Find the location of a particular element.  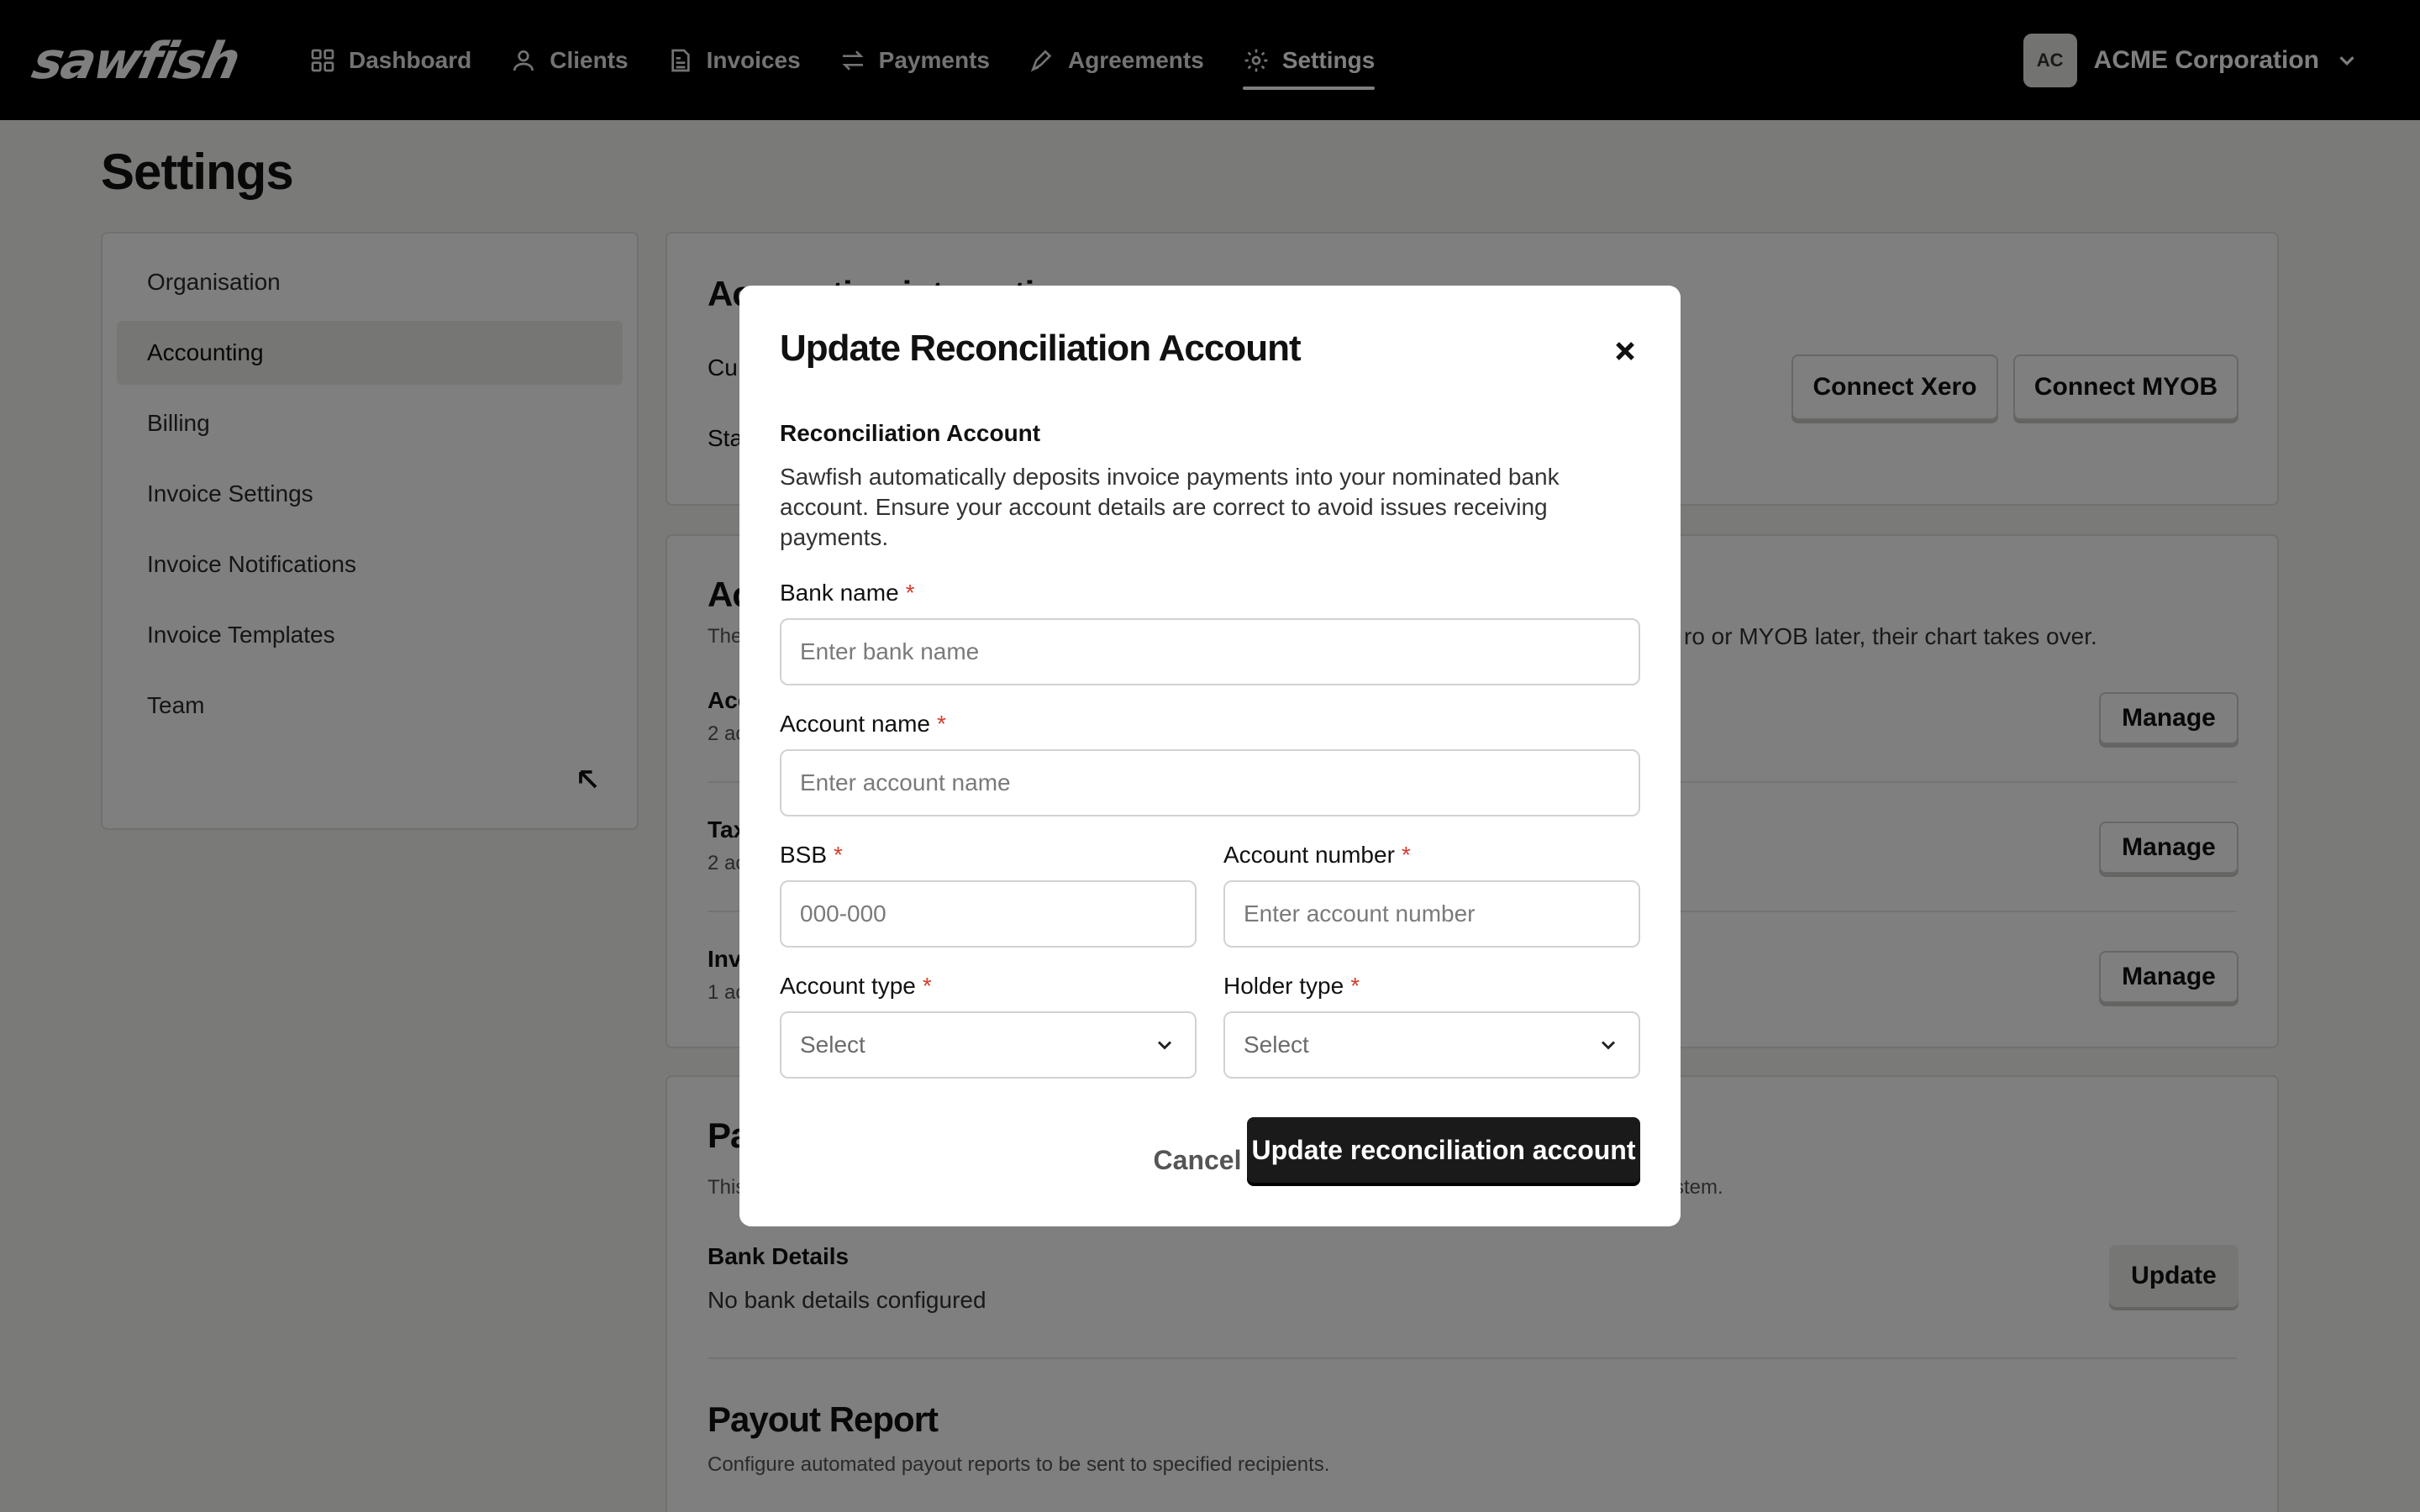

bsb-label: BSB * is located at coordinates (811, 855).